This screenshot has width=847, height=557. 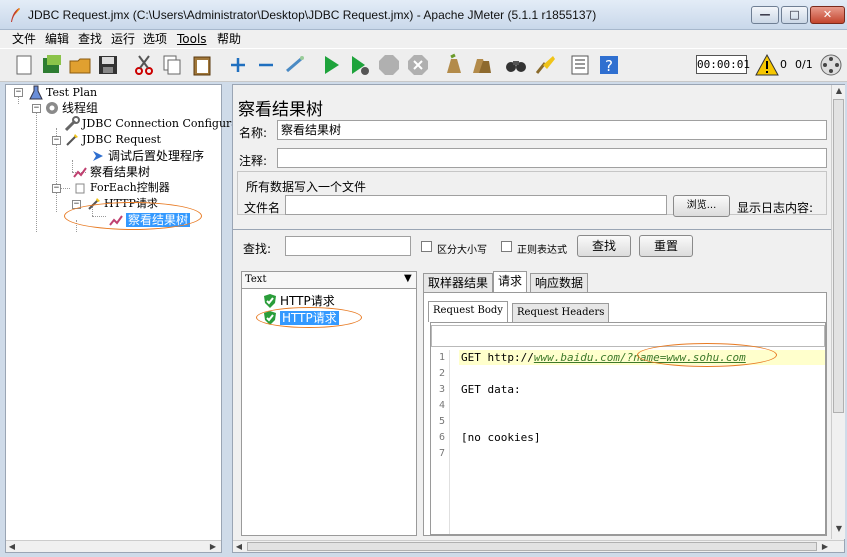 I want to click on warning-count: 0, so click(x=783, y=64).